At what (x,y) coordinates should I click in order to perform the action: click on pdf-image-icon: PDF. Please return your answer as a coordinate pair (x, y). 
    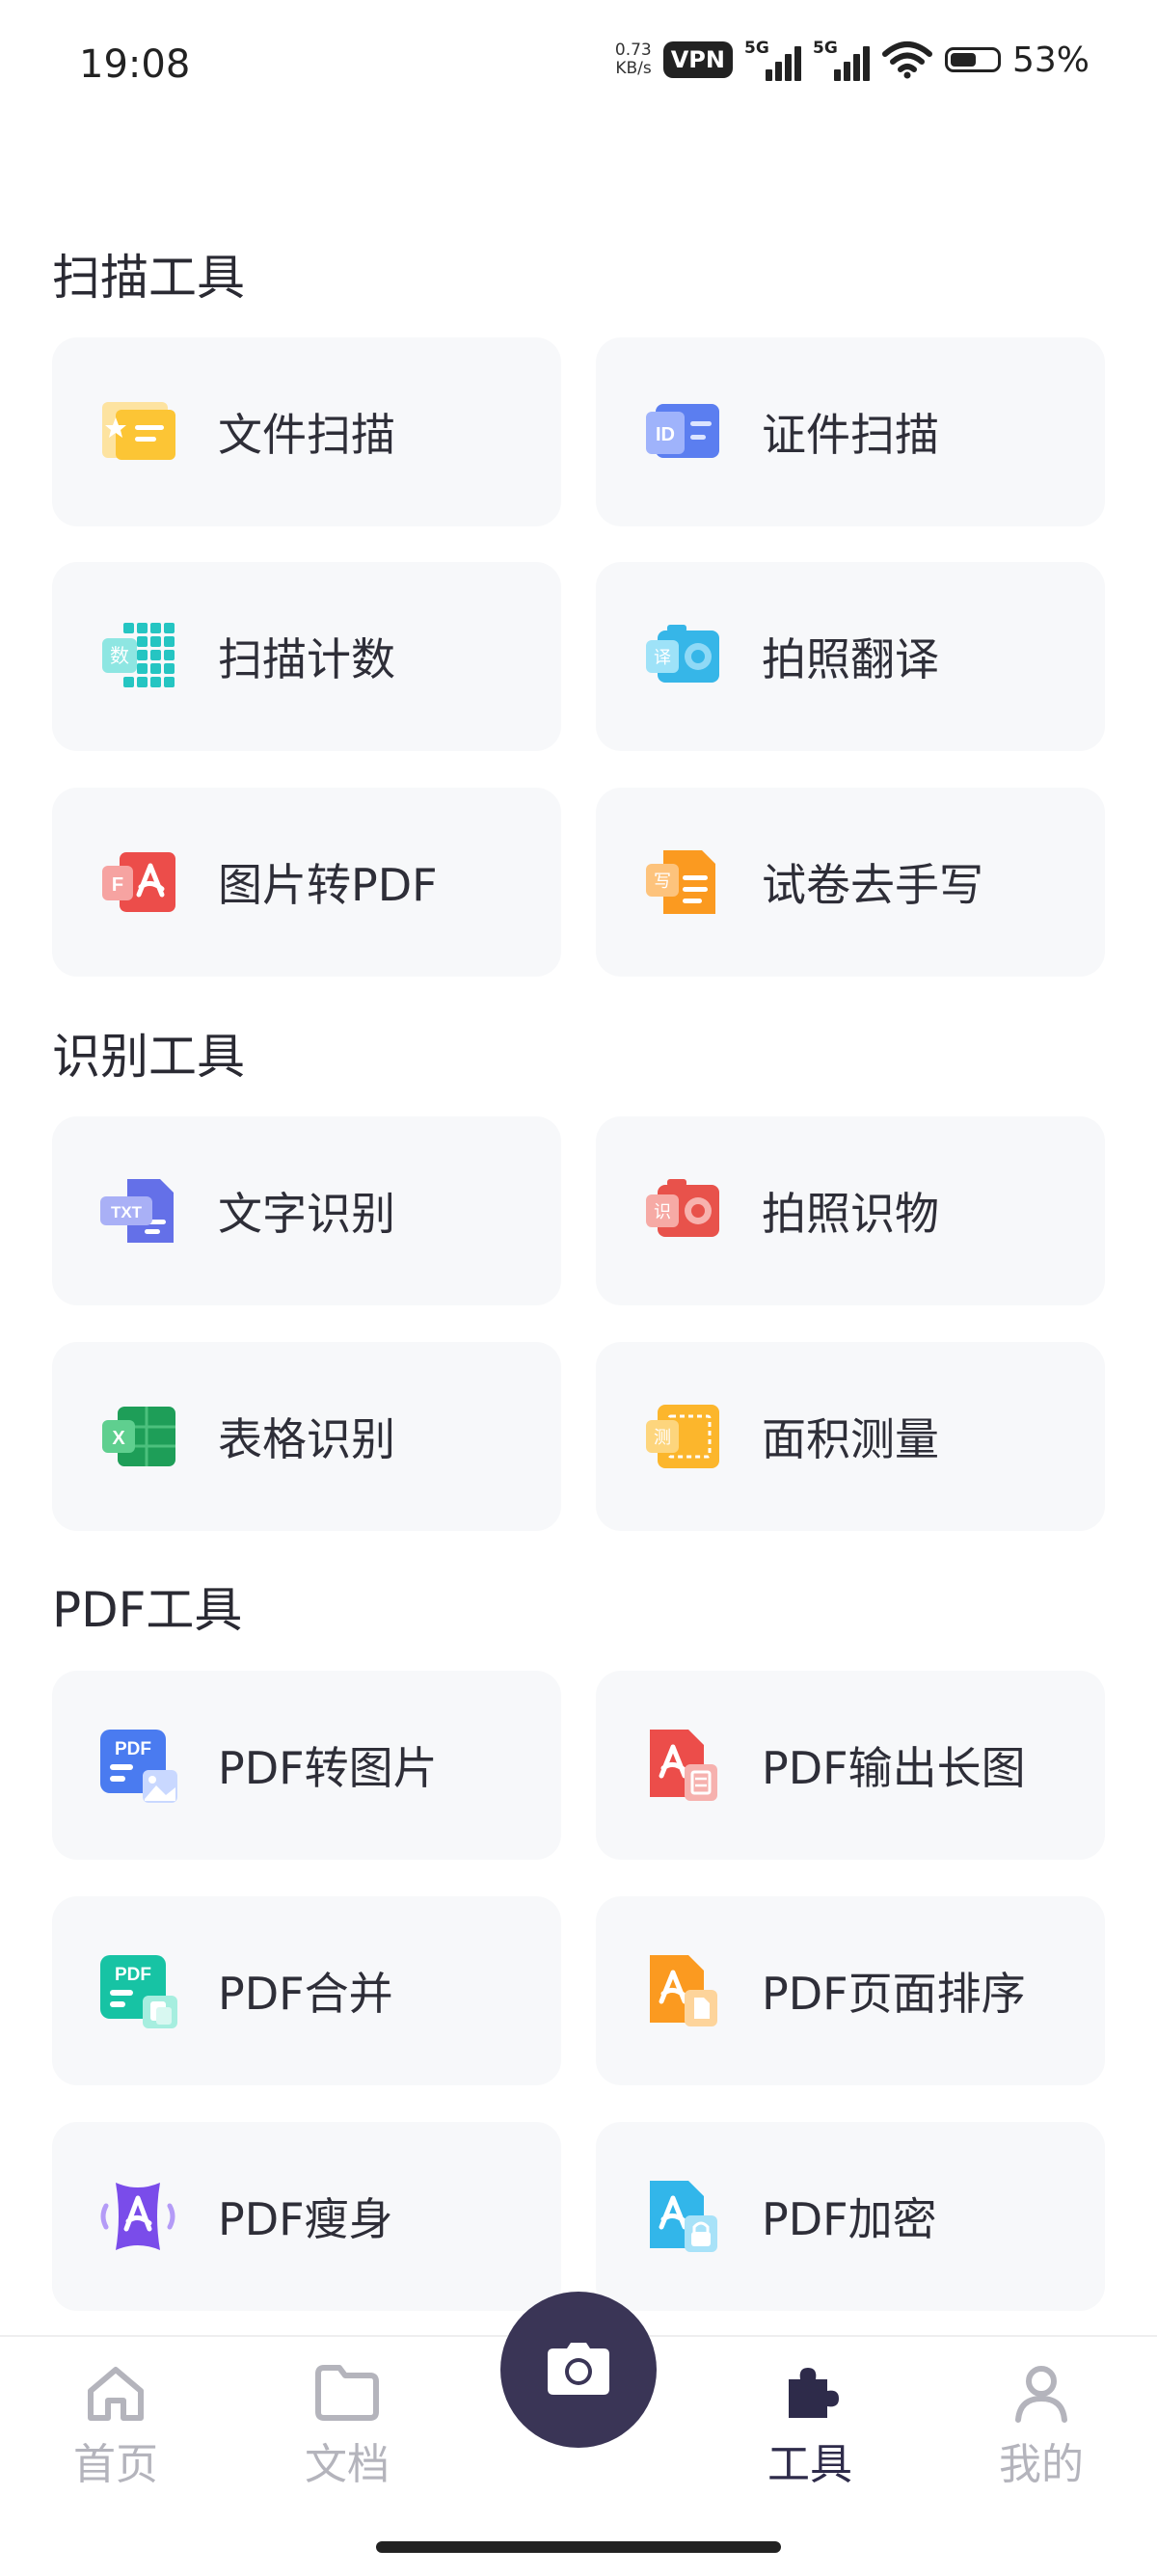
    Looking at the image, I should click on (138, 1767).